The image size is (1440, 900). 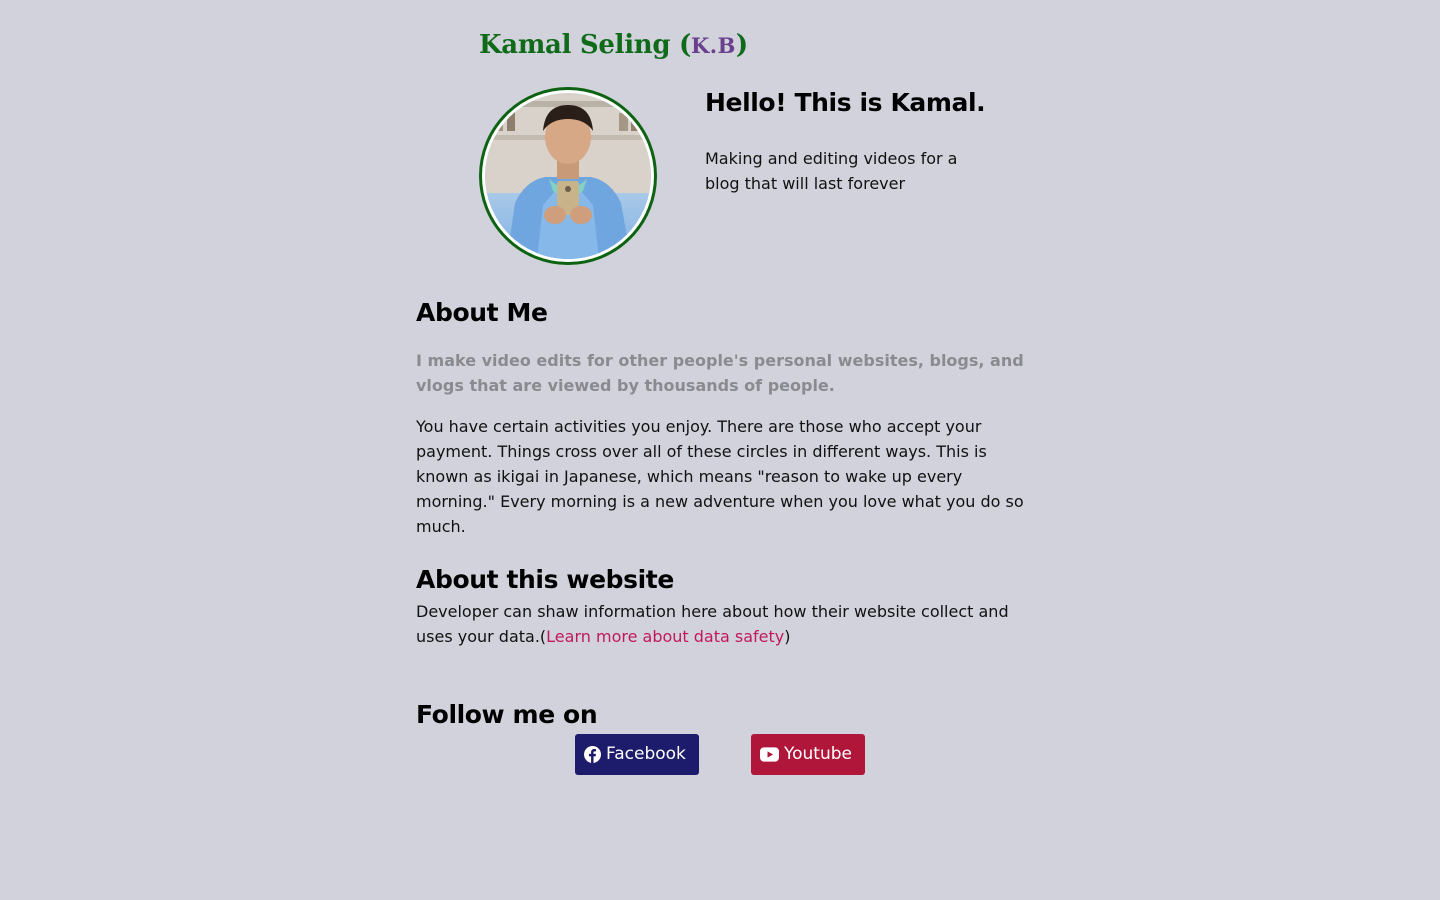 What do you see at coordinates (845, 102) in the screenshot?
I see `hero-heading: Hello! This is Kamal.` at bounding box center [845, 102].